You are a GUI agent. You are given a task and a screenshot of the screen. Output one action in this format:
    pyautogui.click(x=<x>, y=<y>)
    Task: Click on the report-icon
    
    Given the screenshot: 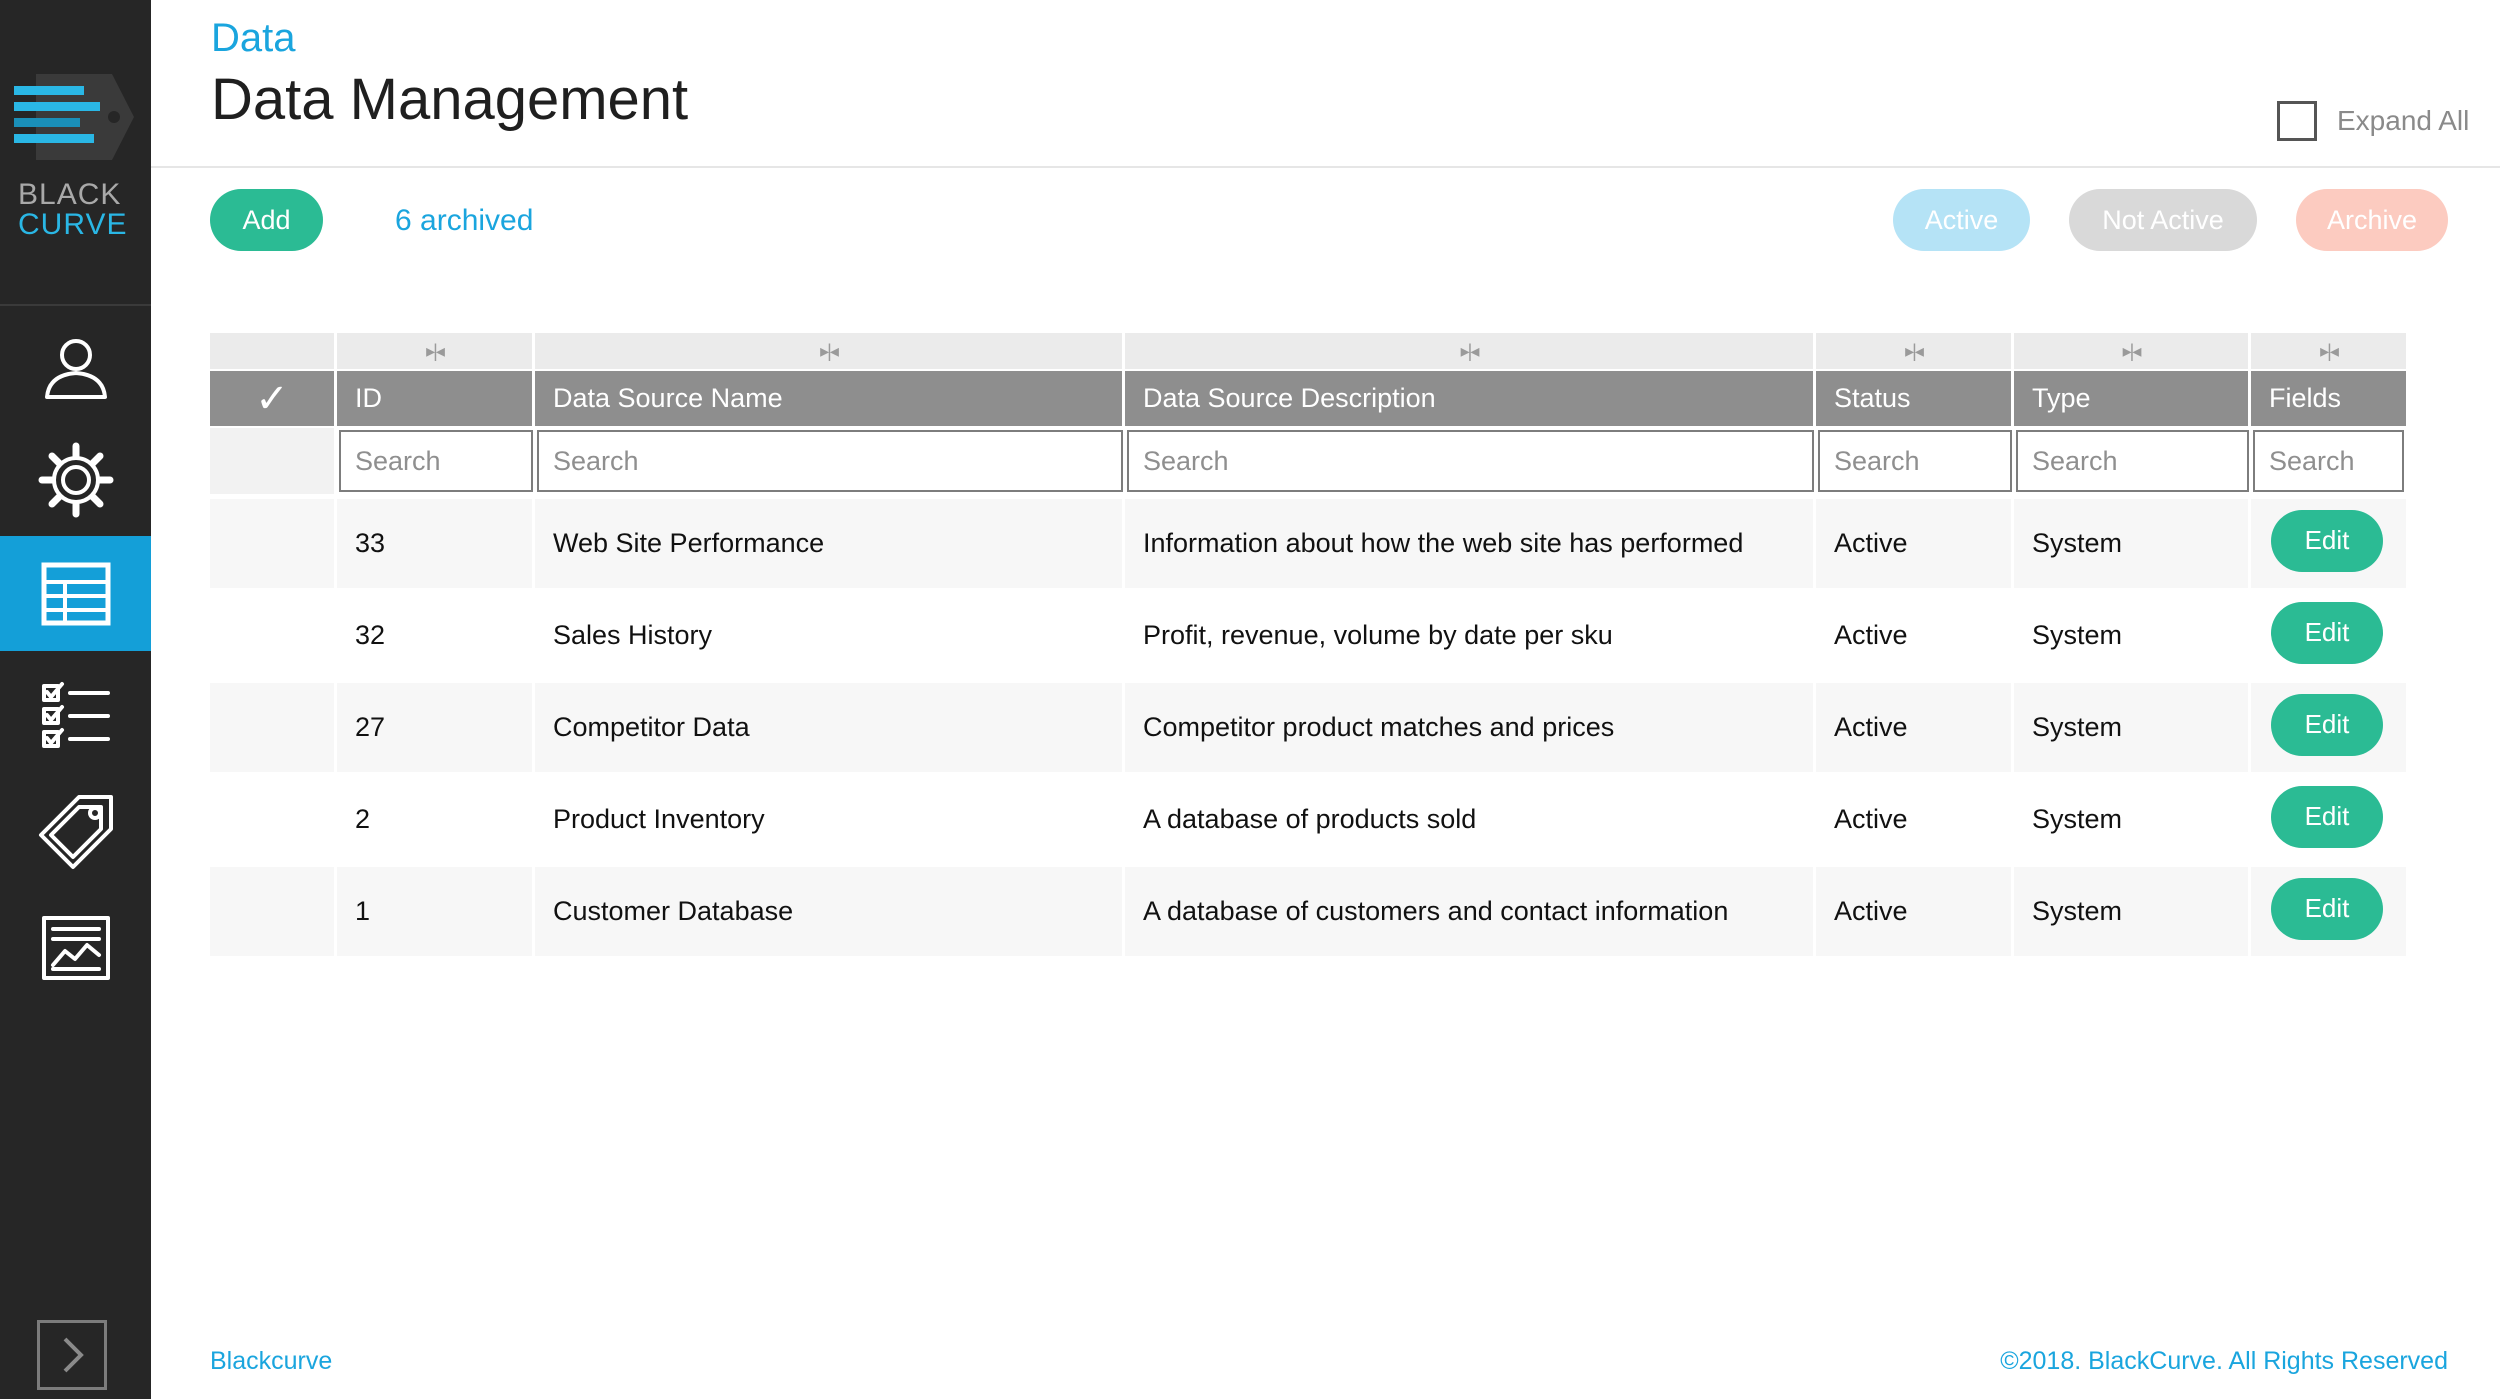 What is the action you would take?
    pyautogui.click(x=75, y=948)
    